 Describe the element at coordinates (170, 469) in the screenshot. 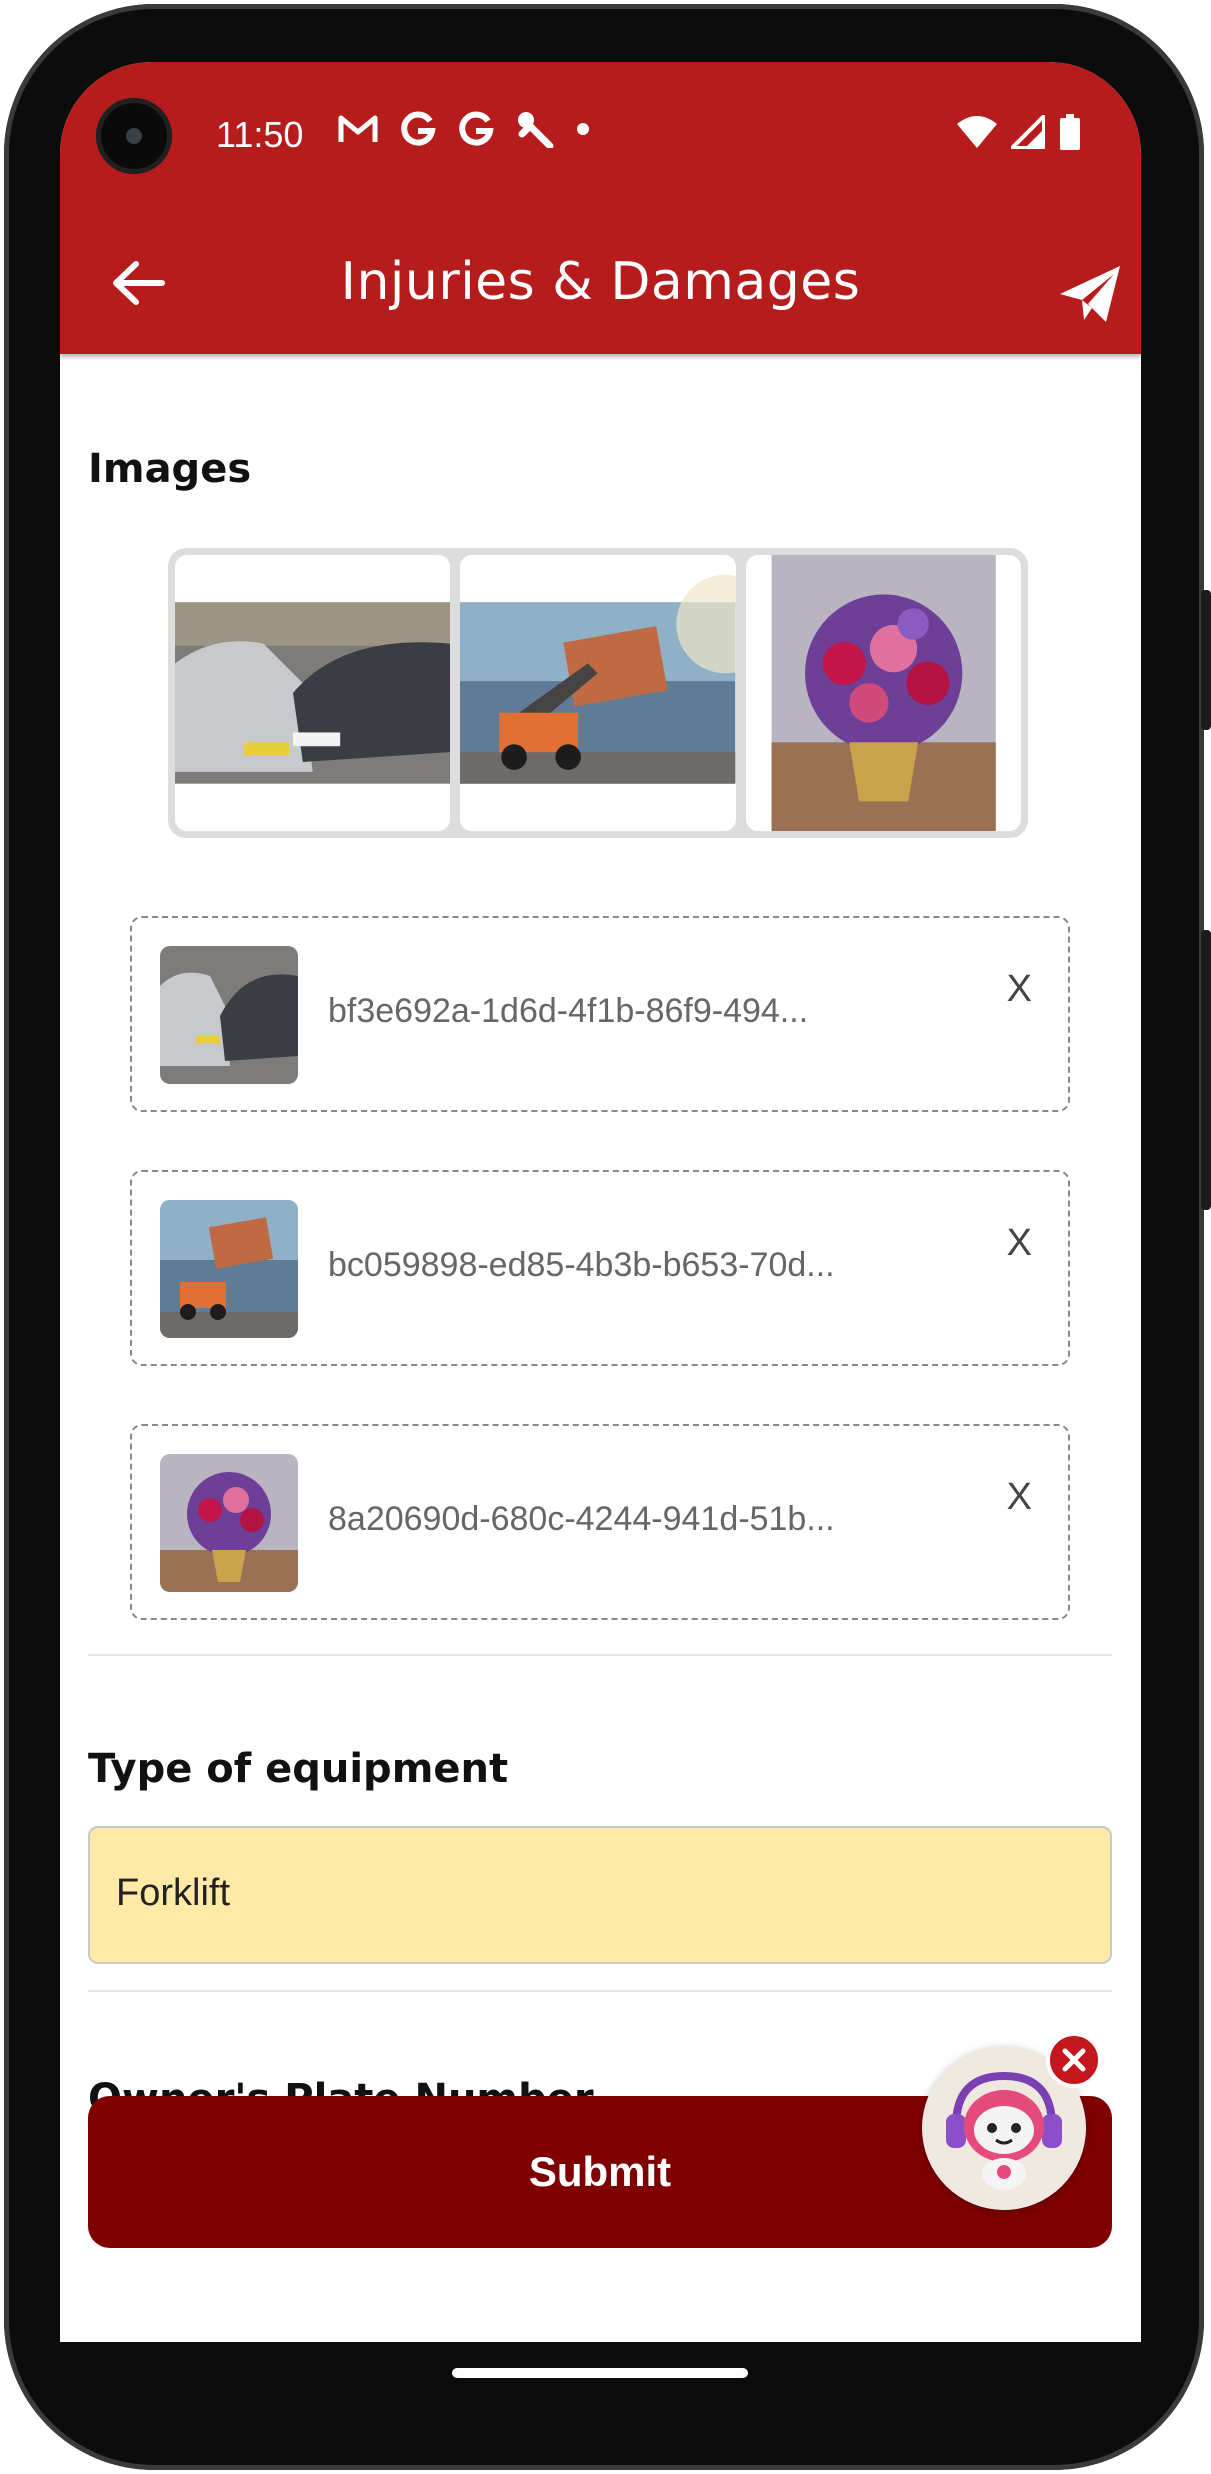

I see `images-label: Images` at that location.